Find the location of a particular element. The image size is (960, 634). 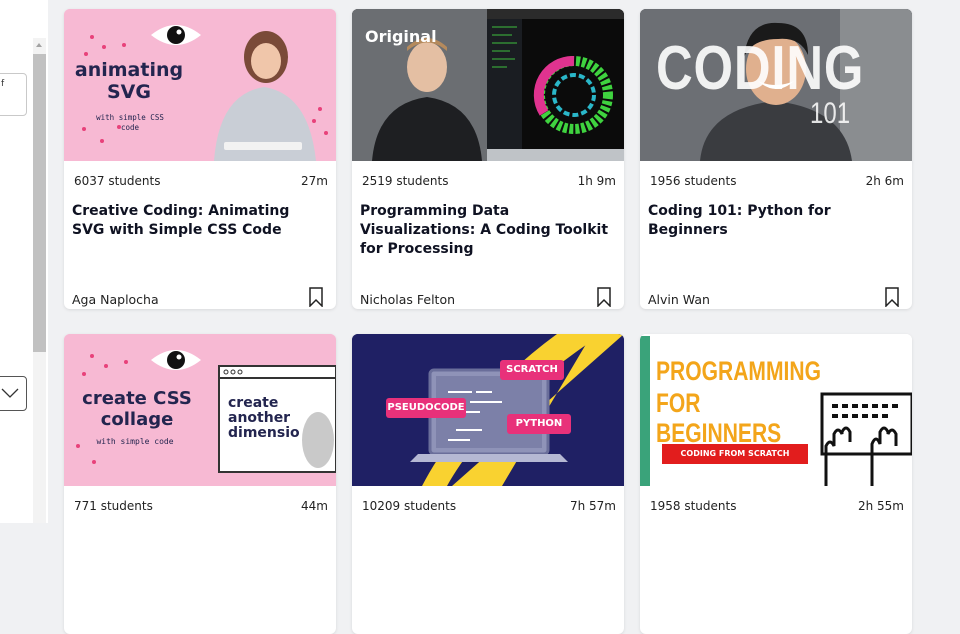

class-thumbnail: CODING 101 is located at coordinates (776, 85).